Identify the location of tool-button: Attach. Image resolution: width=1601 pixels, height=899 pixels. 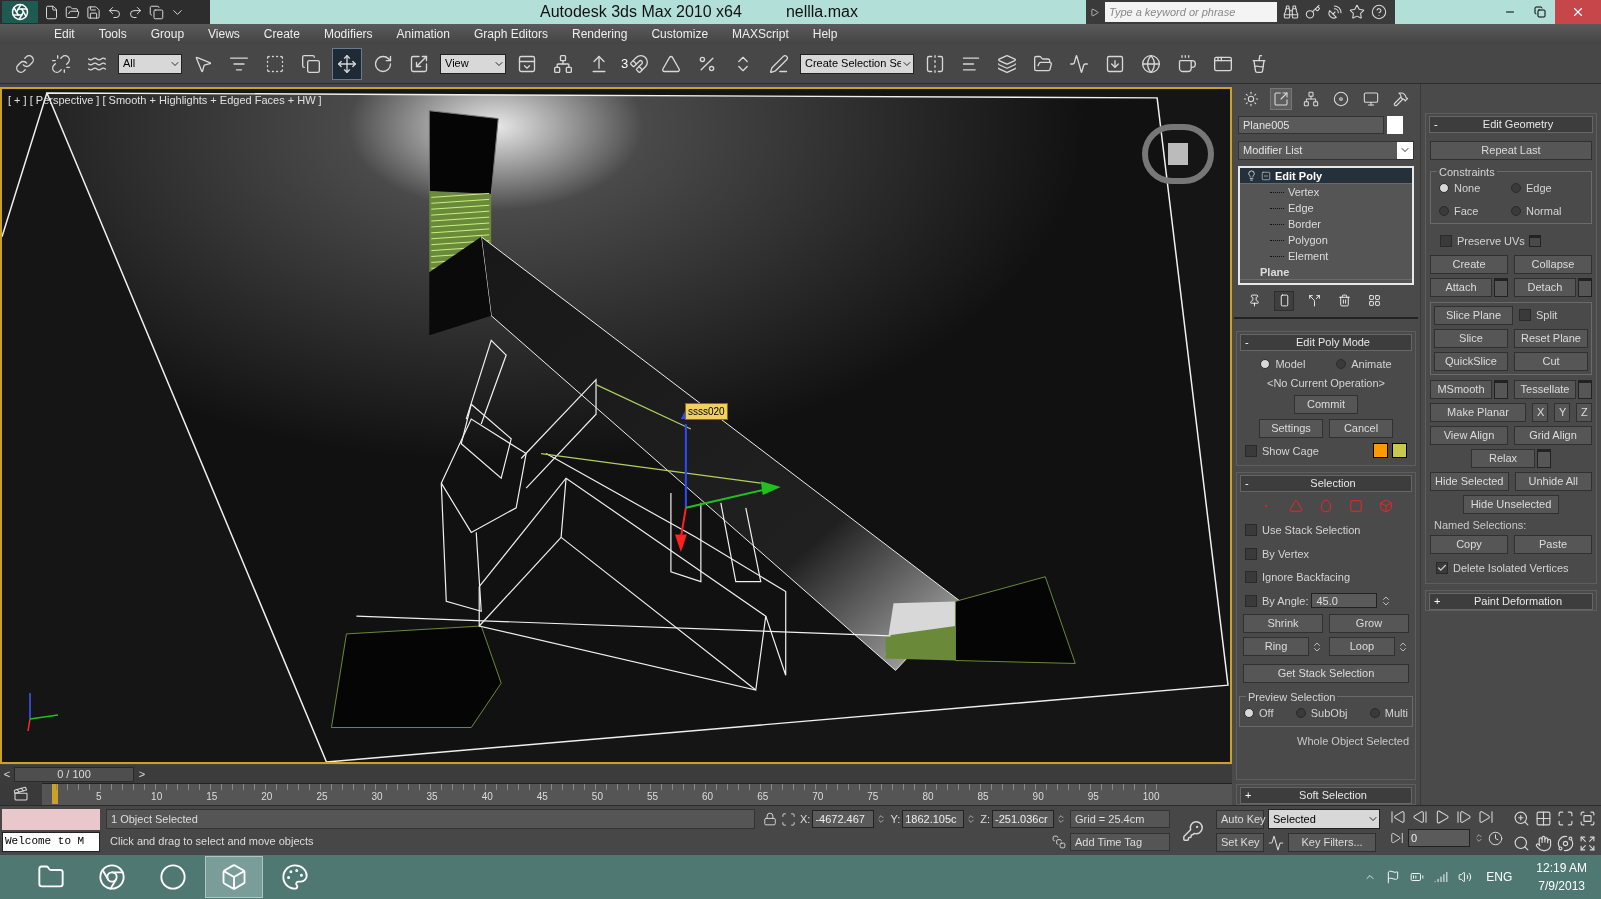
(1461, 287).